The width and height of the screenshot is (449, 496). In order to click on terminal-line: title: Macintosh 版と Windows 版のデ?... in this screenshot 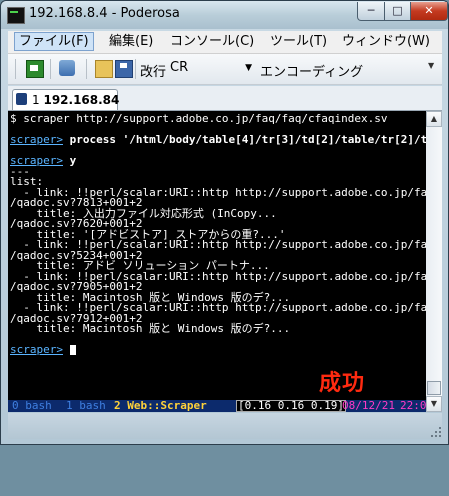, I will do `click(150, 328)`.